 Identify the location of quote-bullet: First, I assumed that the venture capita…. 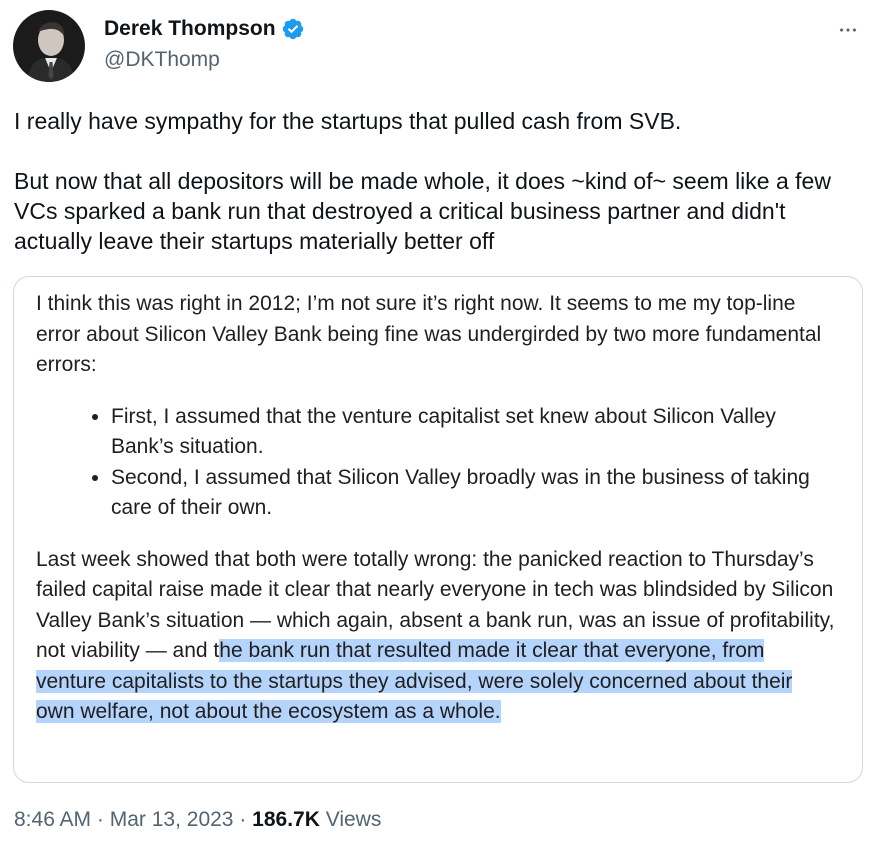
(473, 432).